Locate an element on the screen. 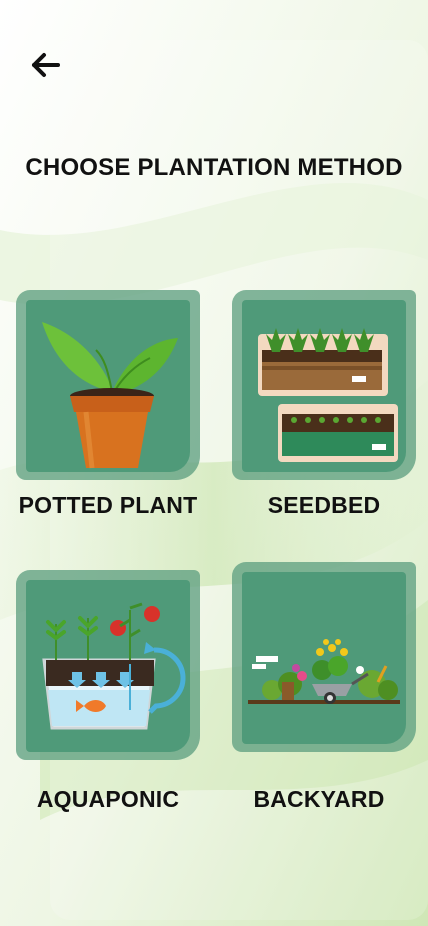  back-button is located at coordinates (46, 65).